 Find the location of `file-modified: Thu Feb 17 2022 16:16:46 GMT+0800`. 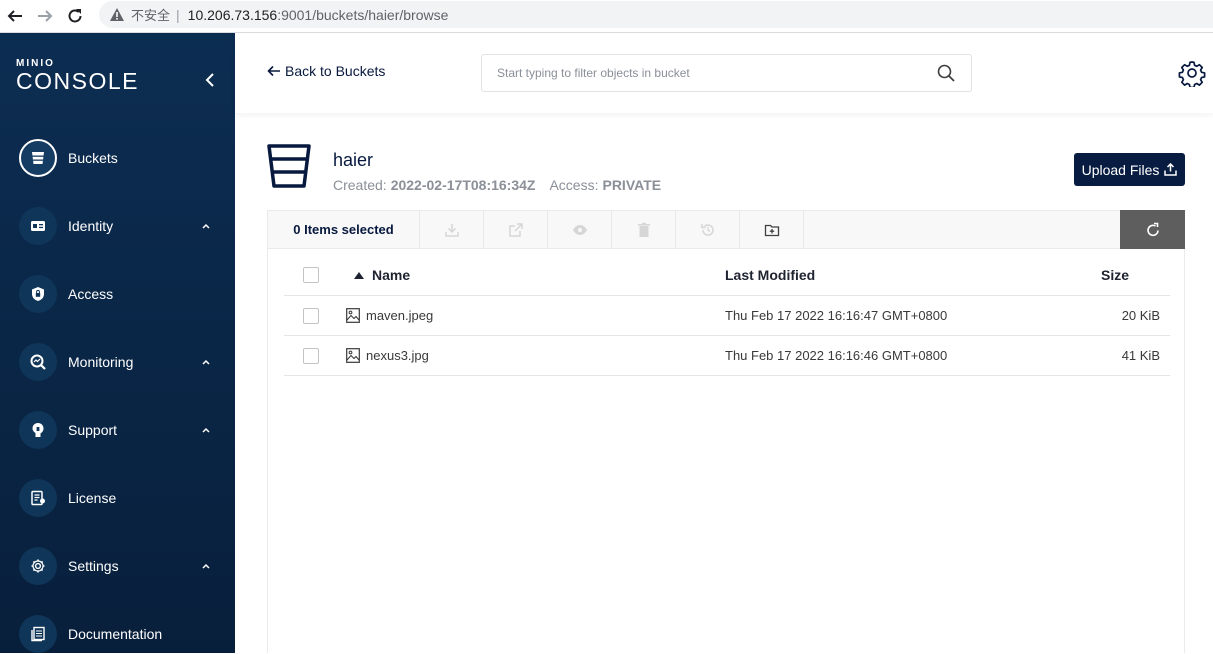

file-modified: Thu Feb 17 2022 16:16:46 GMT+0800 is located at coordinates (836, 355).